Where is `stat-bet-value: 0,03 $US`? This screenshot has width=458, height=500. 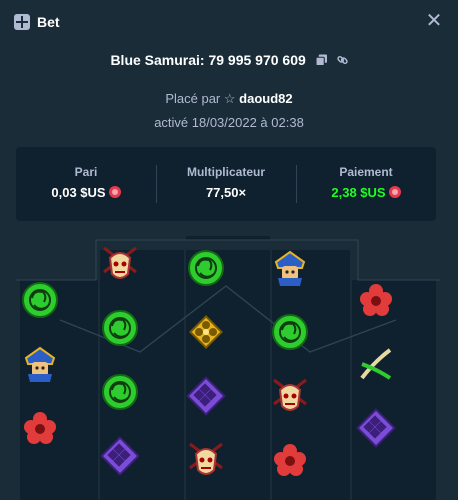
stat-bet-value: 0,03 $US is located at coordinates (78, 192).